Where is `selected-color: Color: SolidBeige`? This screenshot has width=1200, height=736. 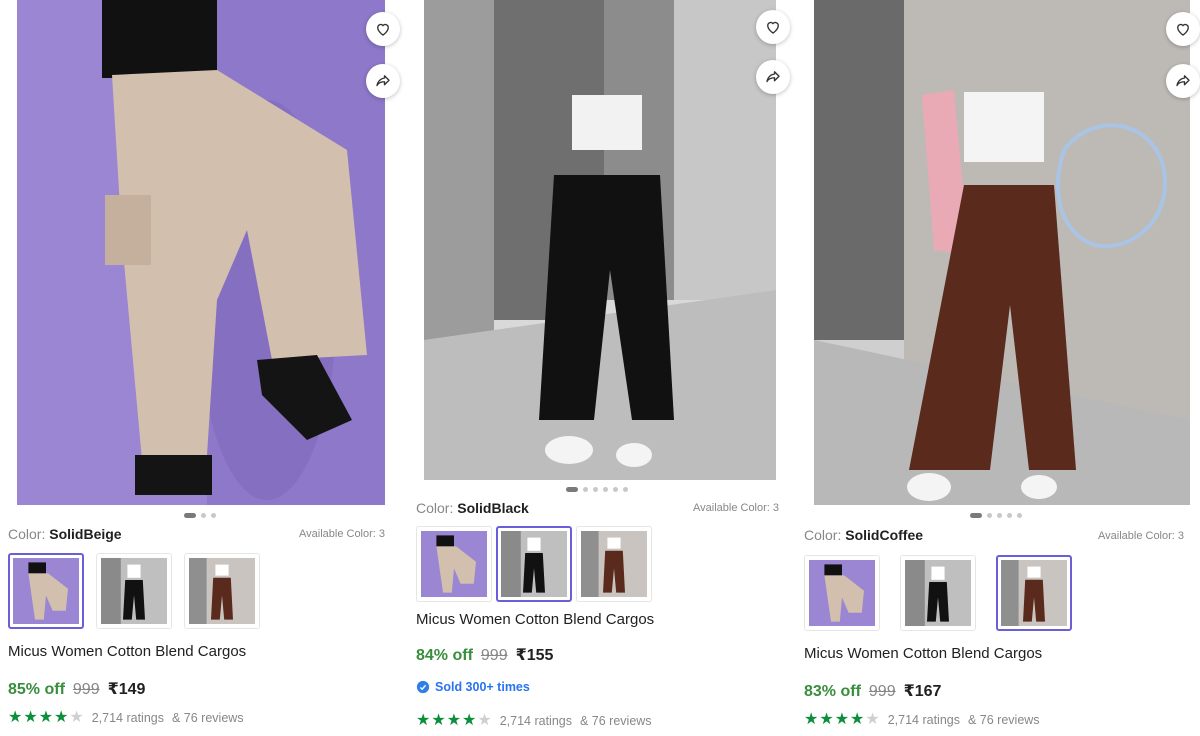
selected-color: Color: SolidBeige is located at coordinates (65, 534).